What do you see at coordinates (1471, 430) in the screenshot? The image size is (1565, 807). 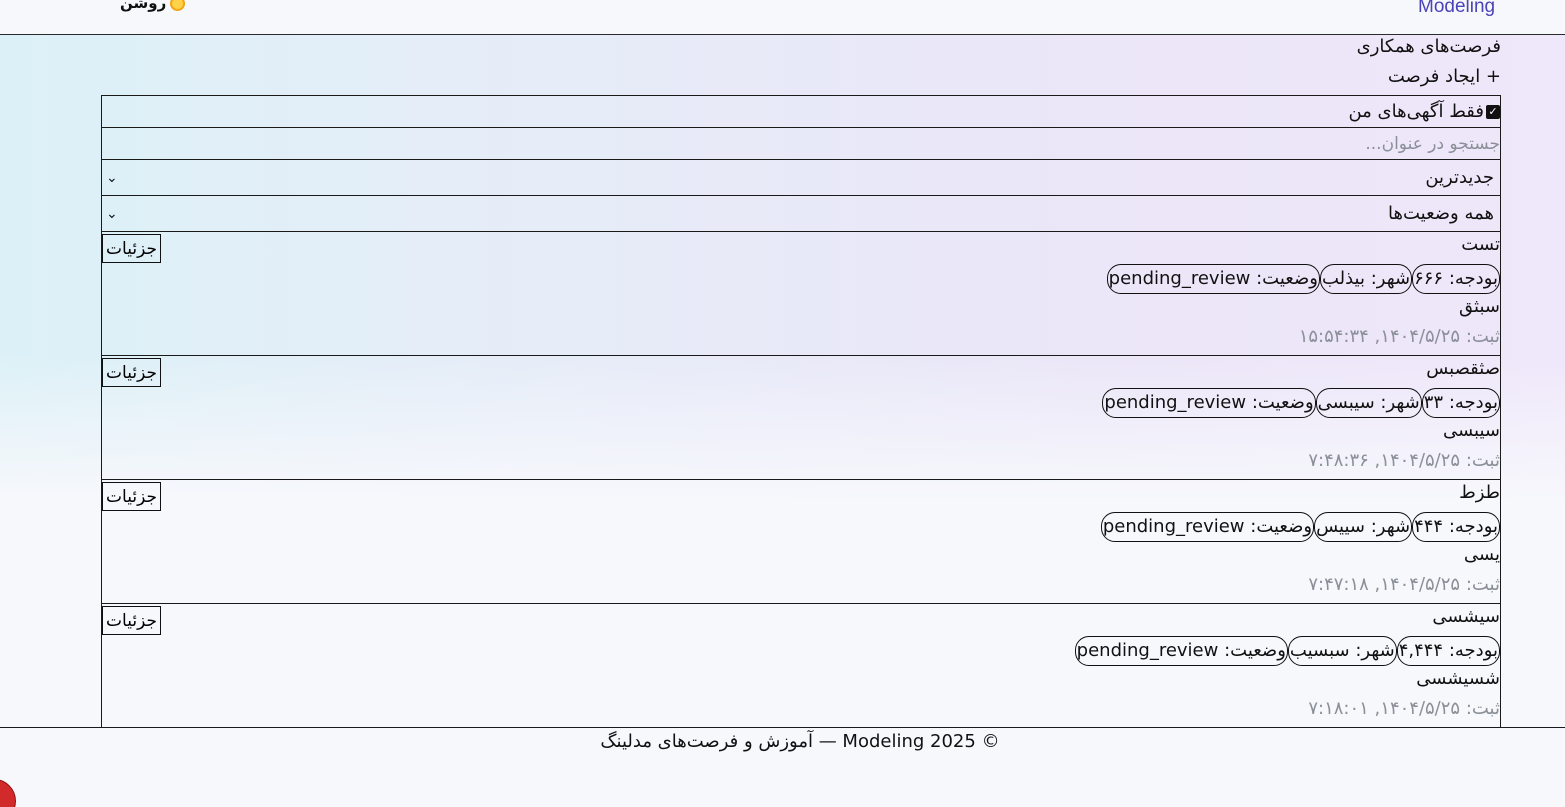 I see `opportunity-description: سیبسی` at bounding box center [1471, 430].